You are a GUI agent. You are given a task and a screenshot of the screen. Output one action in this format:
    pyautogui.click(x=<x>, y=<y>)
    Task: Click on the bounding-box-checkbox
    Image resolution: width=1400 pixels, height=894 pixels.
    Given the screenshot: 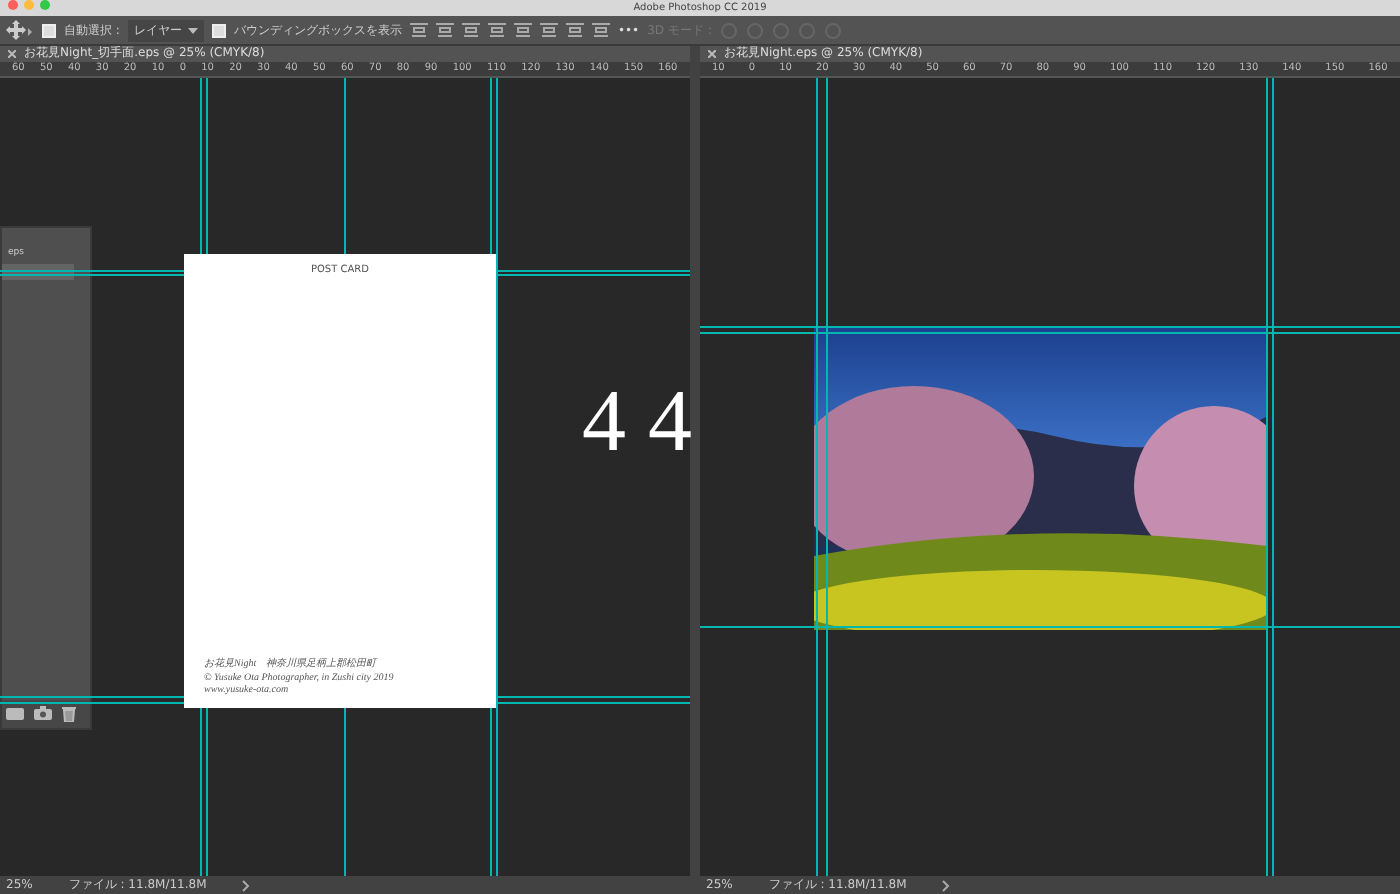 What is the action you would take?
    pyautogui.click(x=218, y=30)
    